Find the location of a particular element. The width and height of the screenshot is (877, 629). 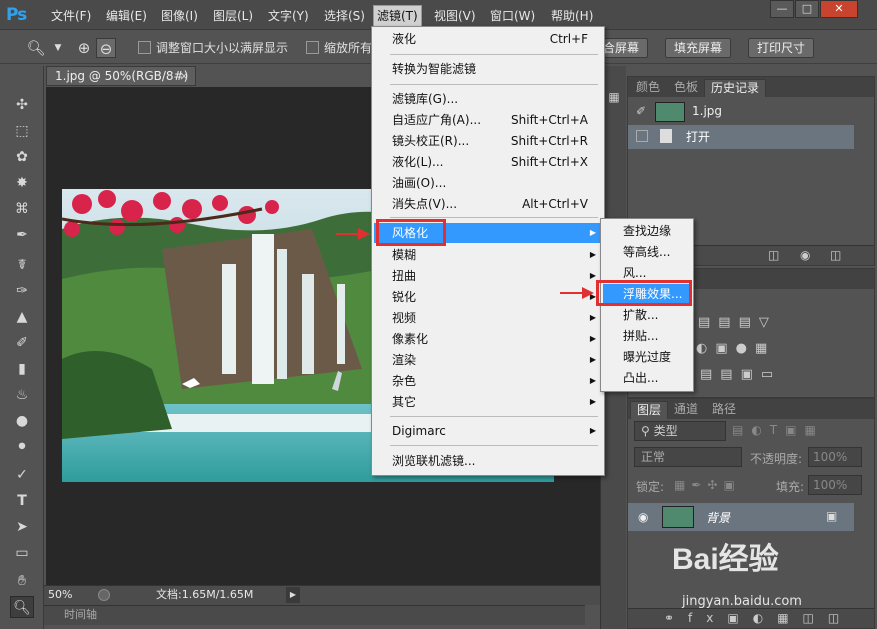

menu-type: 文字(Y) is located at coordinates (288, 16).